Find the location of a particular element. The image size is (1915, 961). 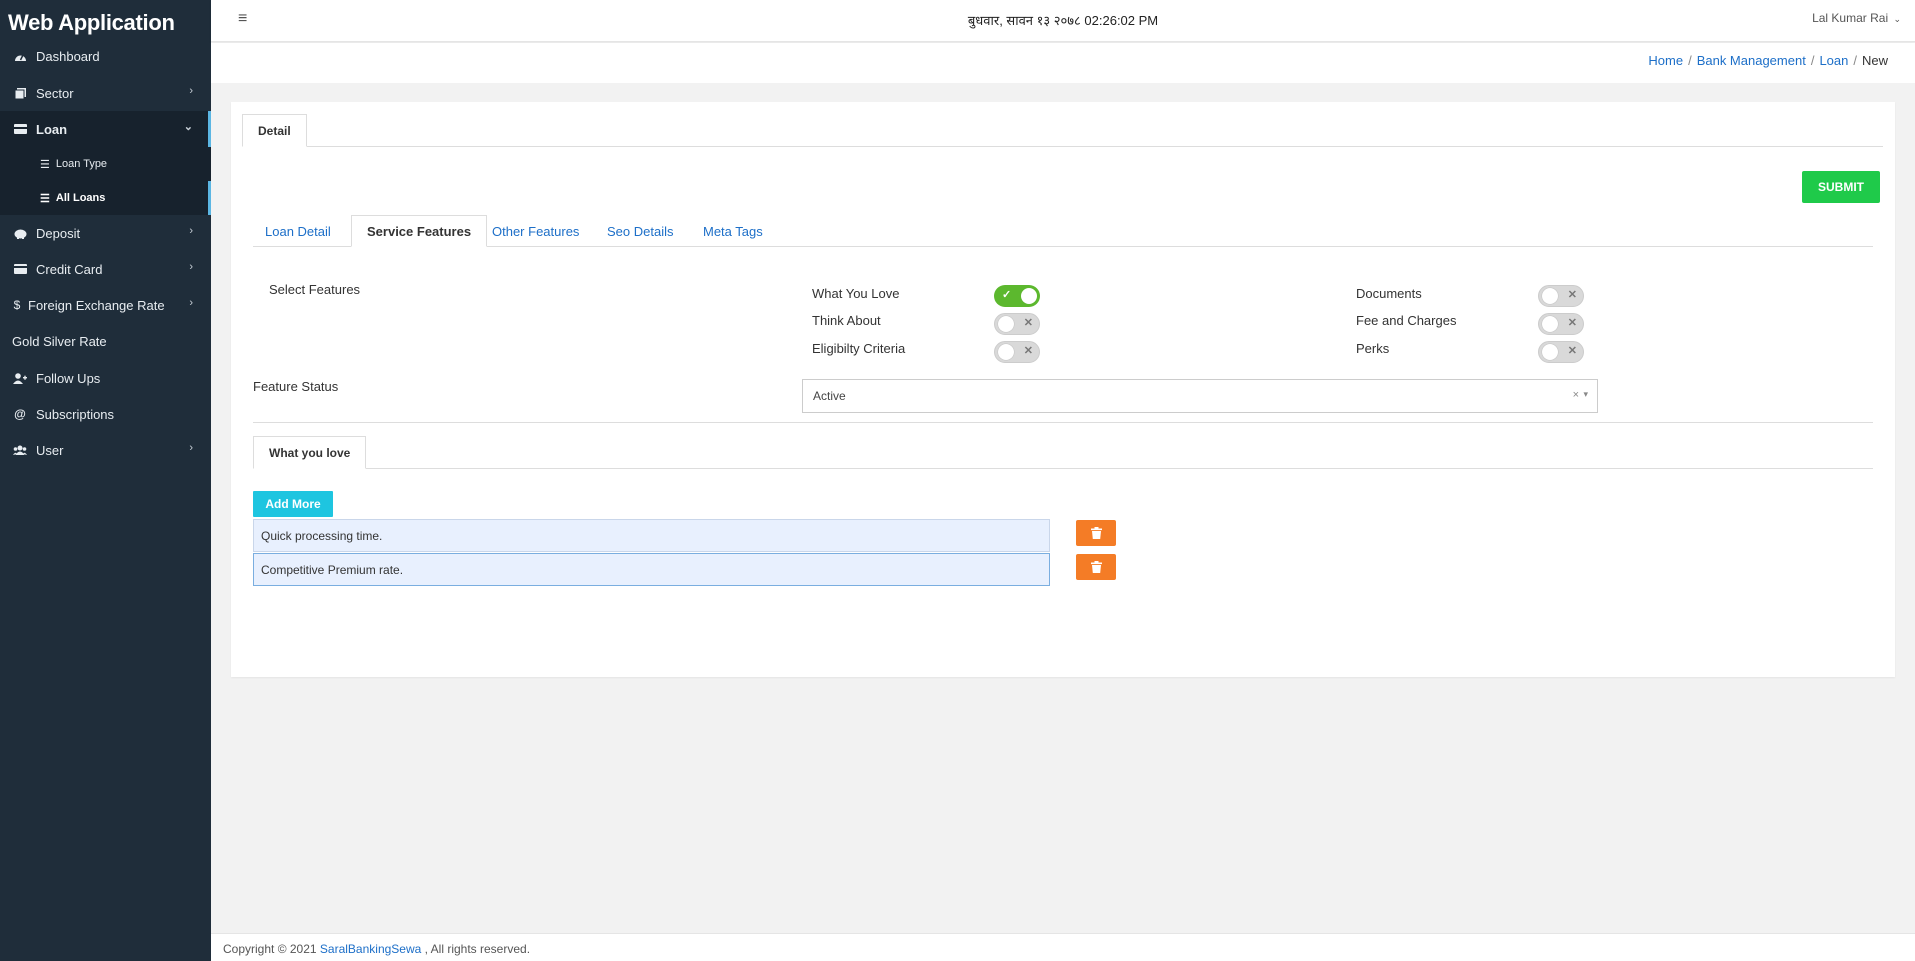

toggle-what-you-love: ✓ is located at coordinates (1017, 296).